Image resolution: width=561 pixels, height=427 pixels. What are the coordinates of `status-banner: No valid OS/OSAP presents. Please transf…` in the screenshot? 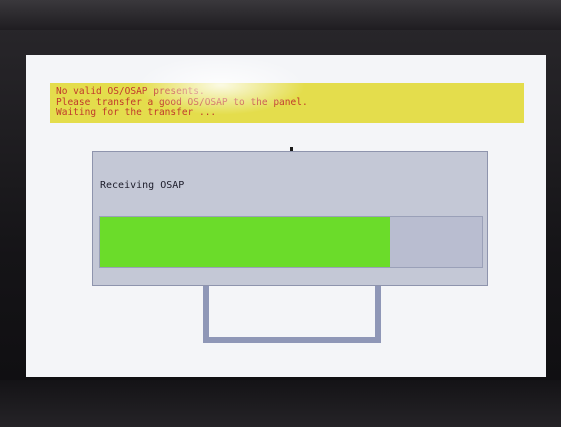 It's located at (287, 103).